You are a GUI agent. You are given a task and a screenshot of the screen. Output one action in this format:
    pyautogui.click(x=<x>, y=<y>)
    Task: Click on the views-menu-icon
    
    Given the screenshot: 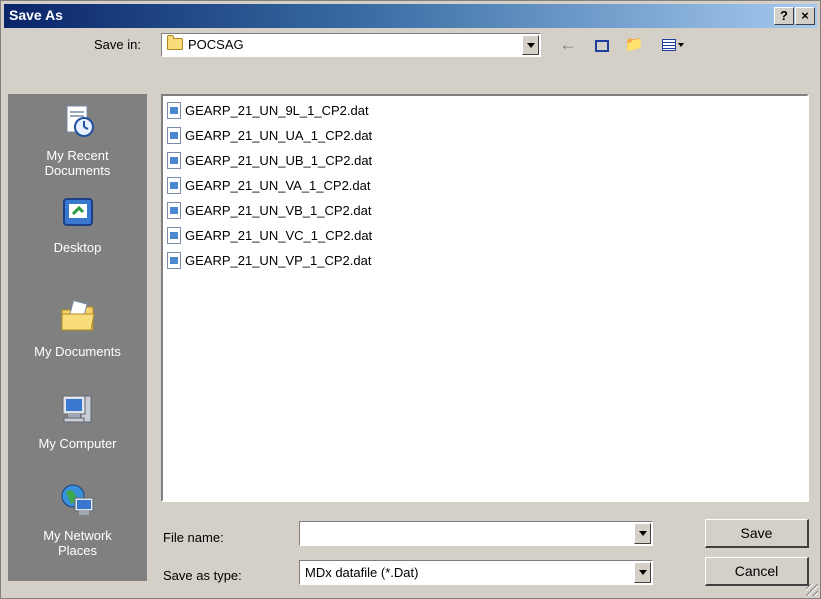 What is the action you would take?
    pyautogui.click(x=673, y=45)
    